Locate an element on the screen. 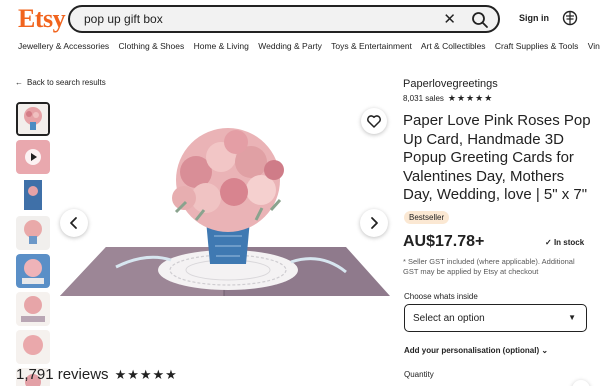 This screenshot has width=600, height=386. checkmark-icon: ✓ is located at coordinates (548, 242).